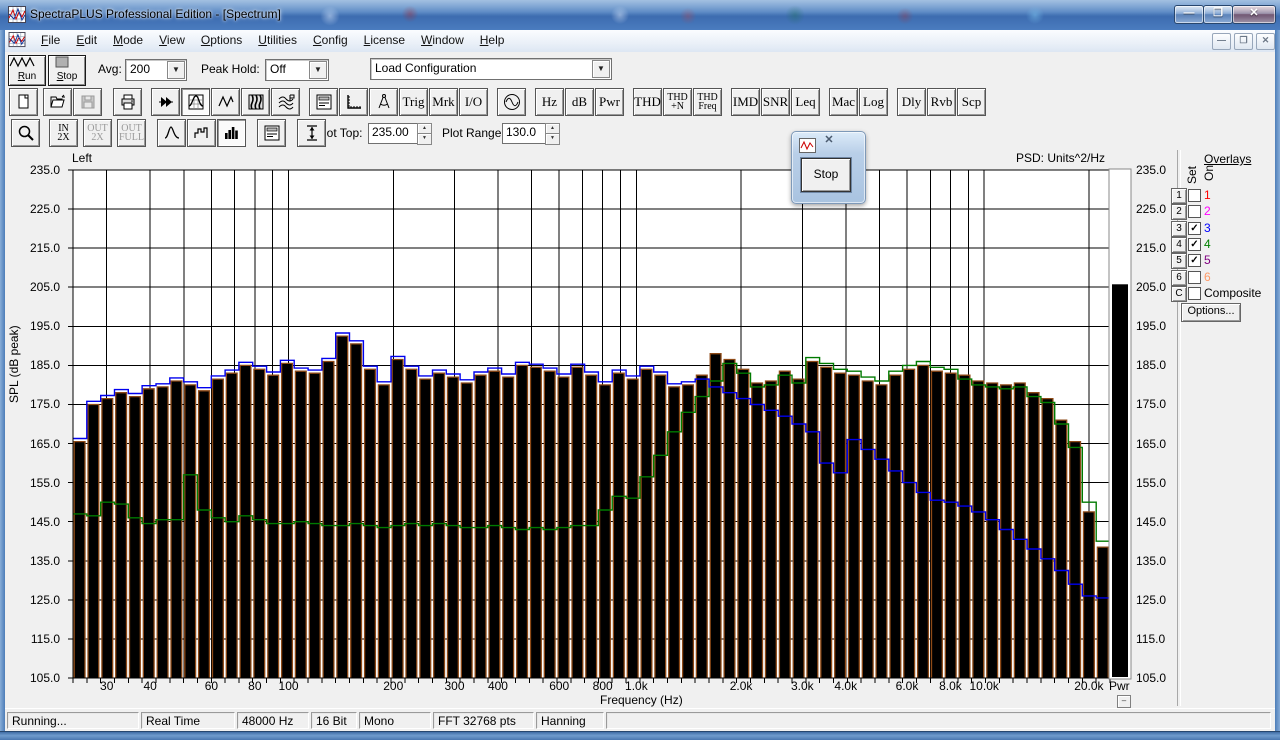  I want to click on hz-button: Hz, so click(549, 102).